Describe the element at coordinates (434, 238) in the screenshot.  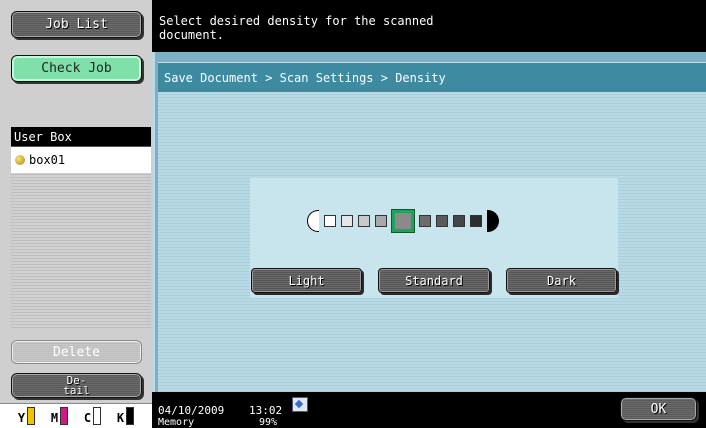
I see `density-selector: Light Standard Dark` at that location.